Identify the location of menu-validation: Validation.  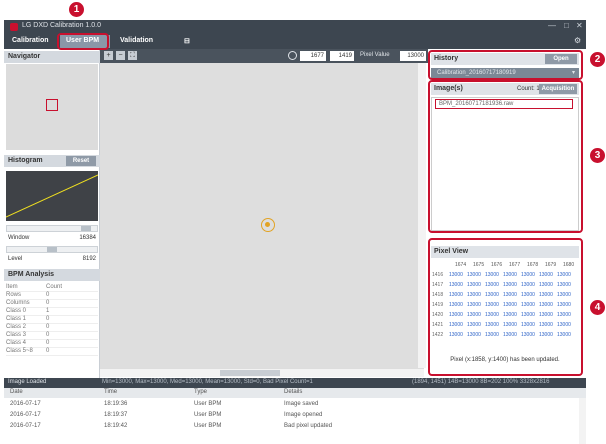
(136, 40).